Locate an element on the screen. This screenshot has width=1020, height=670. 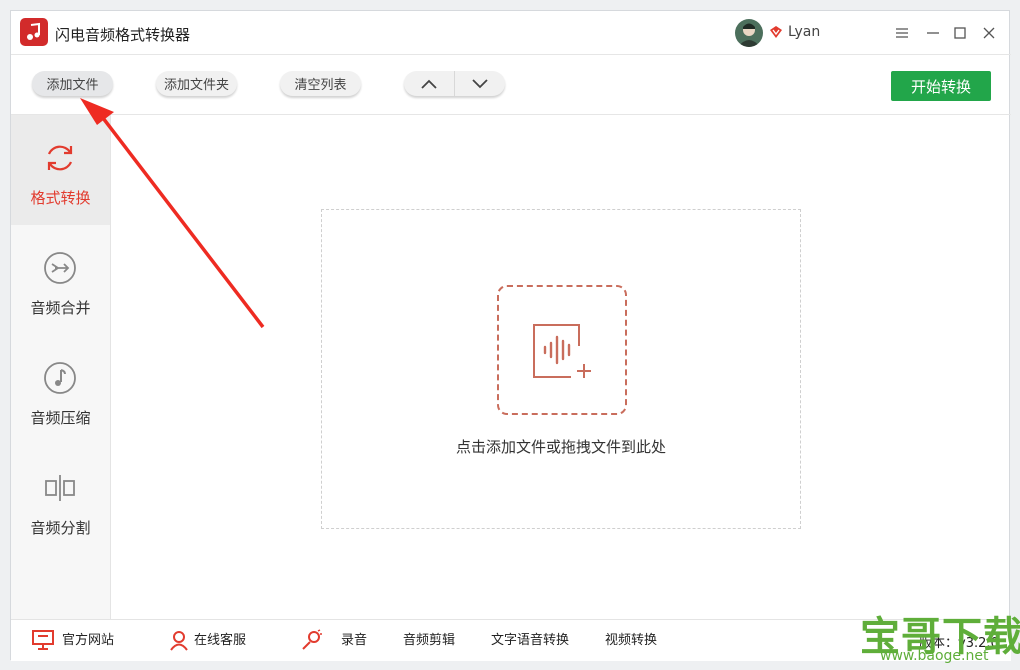
clear-list-button: 清空列表 is located at coordinates (320, 83).